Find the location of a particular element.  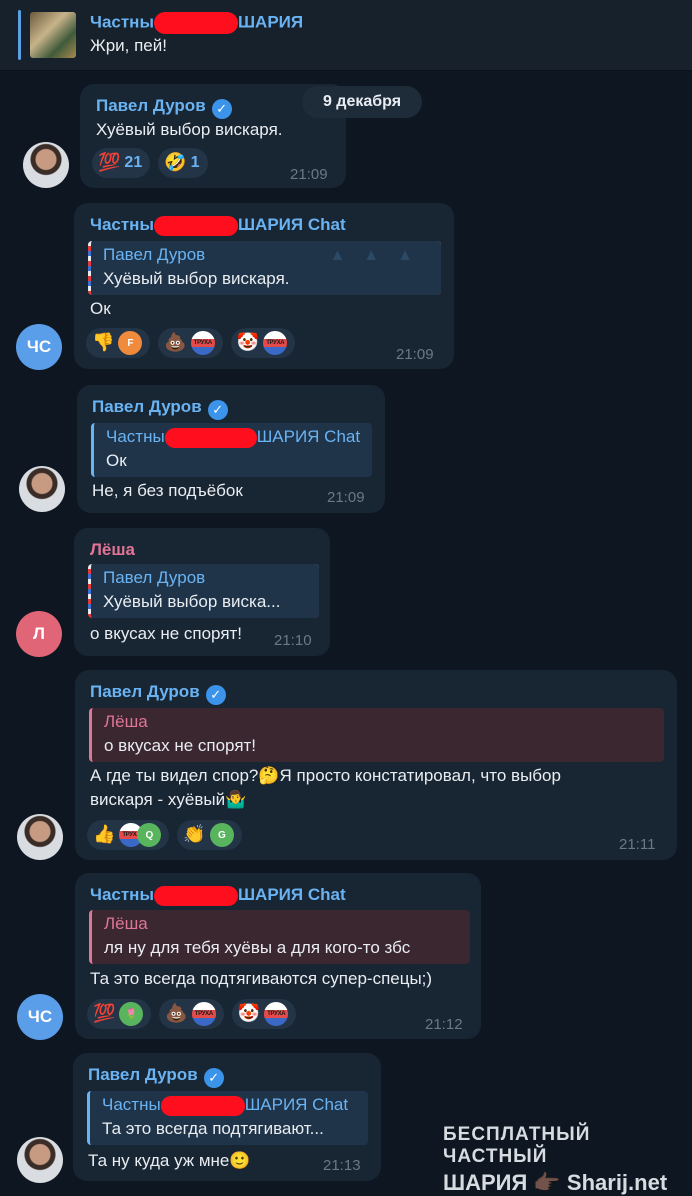

clapping-hands-icon: 👏 is located at coordinates (194, 834).